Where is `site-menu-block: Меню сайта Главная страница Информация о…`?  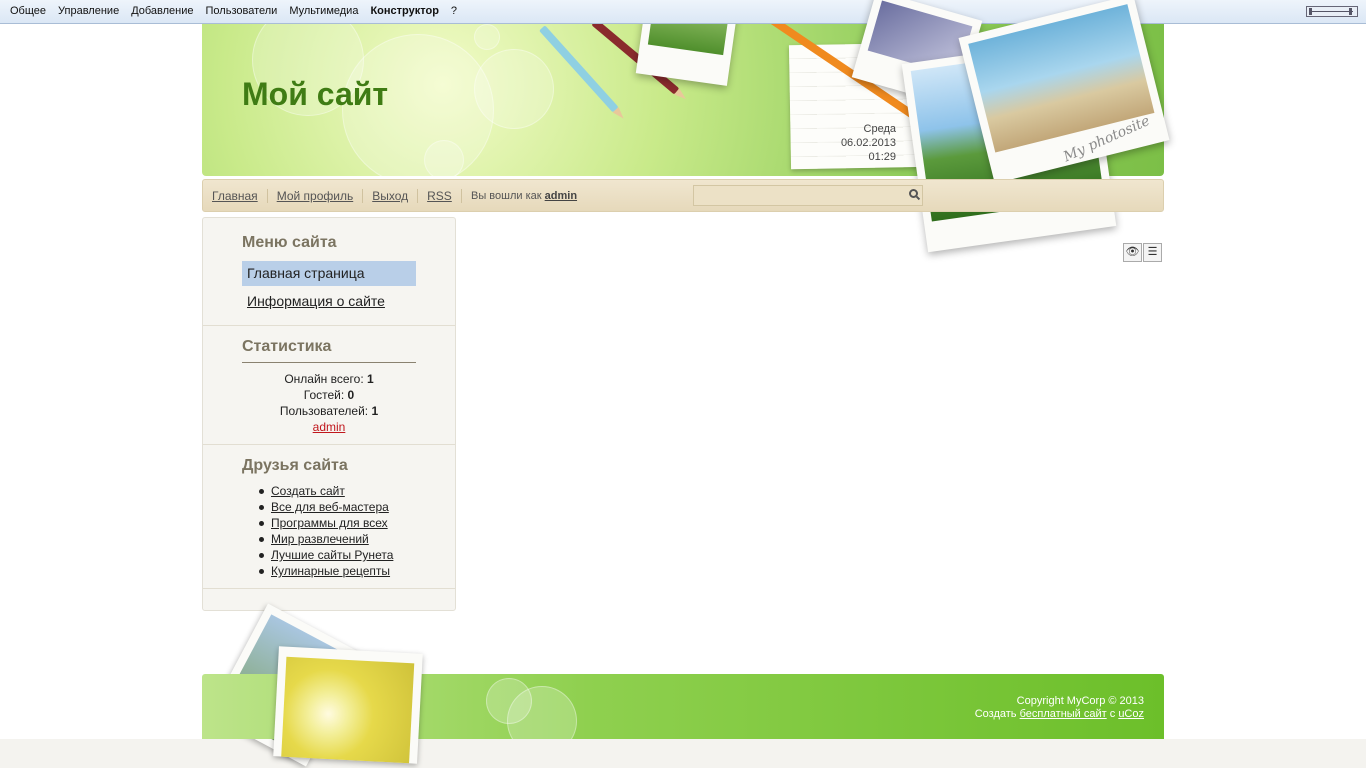
site-menu-block: Меню сайта Главная страница Информация о… is located at coordinates (329, 272).